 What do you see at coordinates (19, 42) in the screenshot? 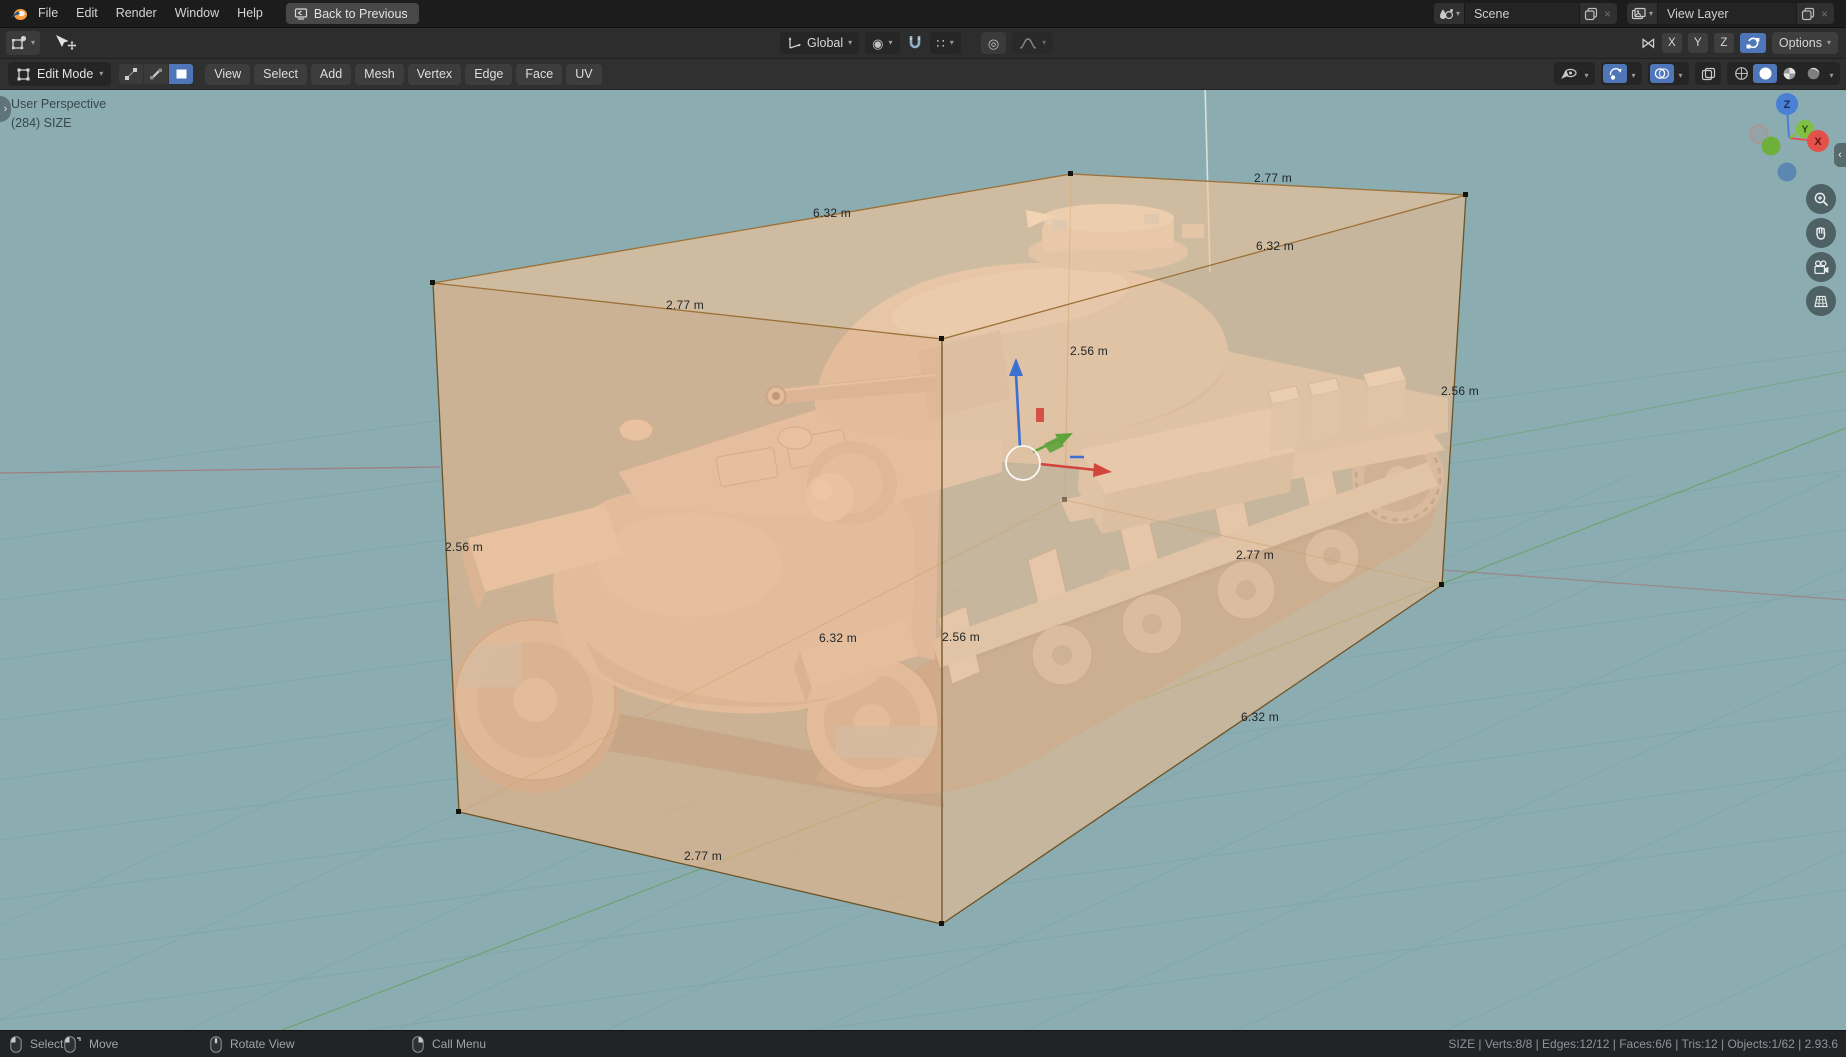
I see `active-tool-icon` at bounding box center [19, 42].